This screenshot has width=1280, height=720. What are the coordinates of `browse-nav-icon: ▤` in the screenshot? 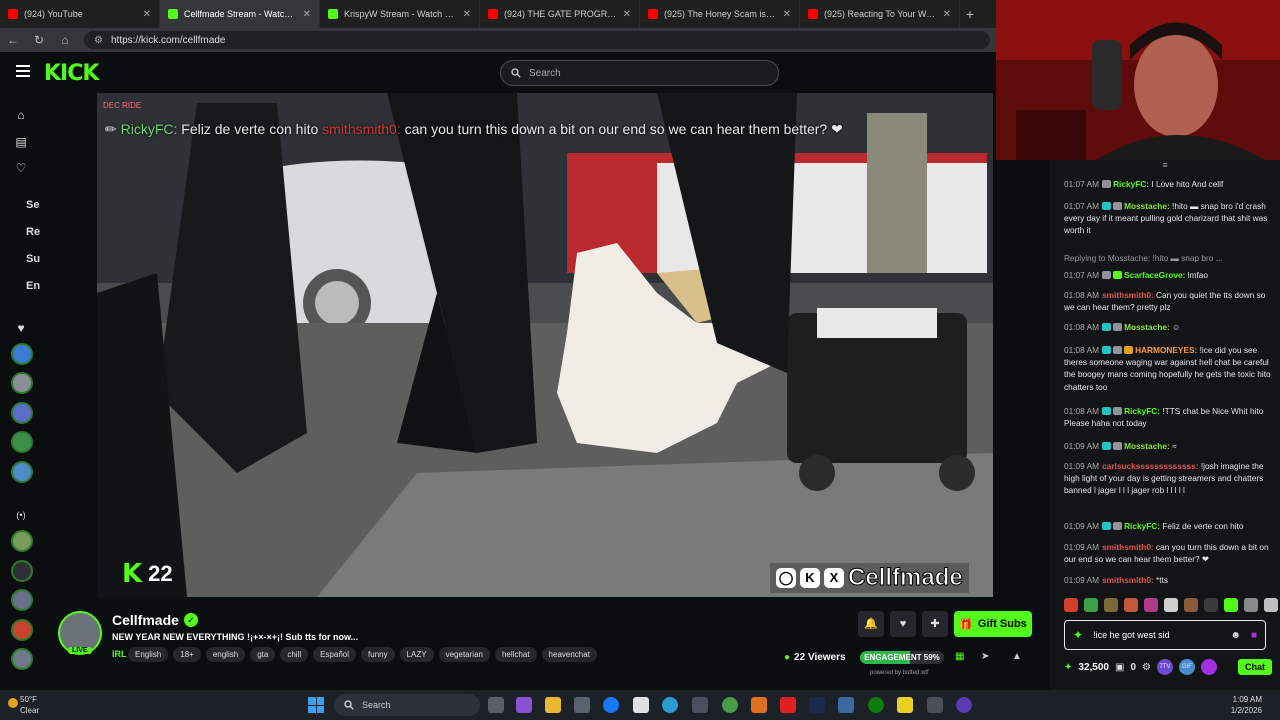 It's located at (21, 142).